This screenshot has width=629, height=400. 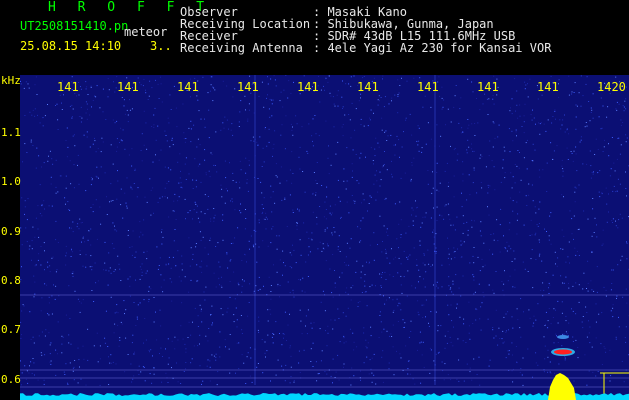 What do you see at coordinates (96, 46) in the screenshot?
I see `date-time: 25.08.15 14:10 3..` at bounding box center [96, 46].